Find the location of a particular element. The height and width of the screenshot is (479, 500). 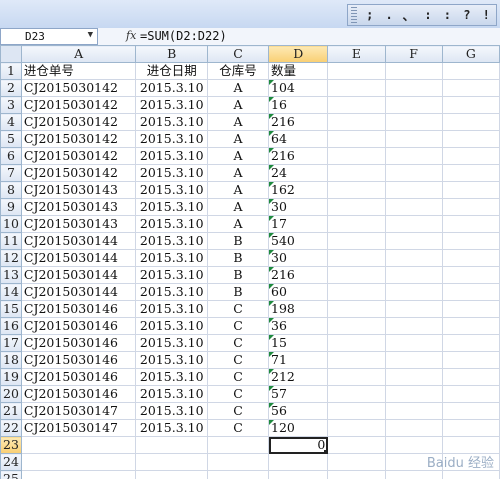

cell-header-b: 进仓日期 is located at coordinates (171, 71).